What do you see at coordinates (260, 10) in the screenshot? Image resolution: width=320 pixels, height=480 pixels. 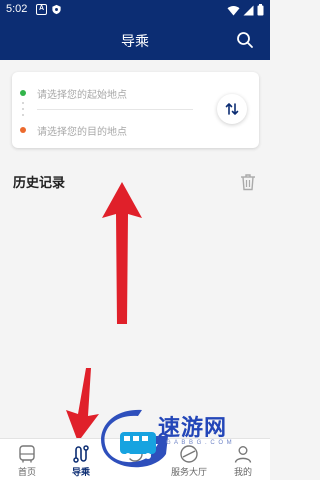 I see `battery-icon` at bounding box center [260, 10].